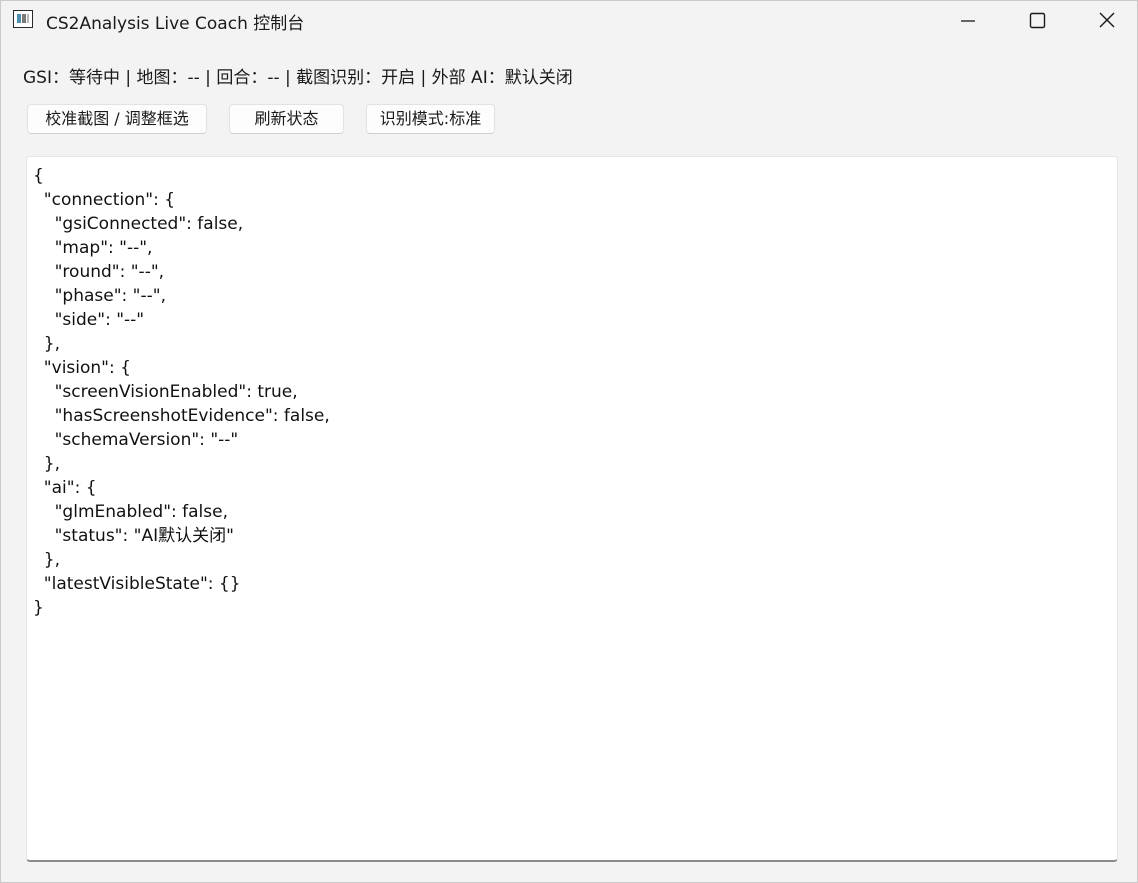 The width and height of the screenshot is (1138, 883). I want to click on close-icon, so click(1107, 20).